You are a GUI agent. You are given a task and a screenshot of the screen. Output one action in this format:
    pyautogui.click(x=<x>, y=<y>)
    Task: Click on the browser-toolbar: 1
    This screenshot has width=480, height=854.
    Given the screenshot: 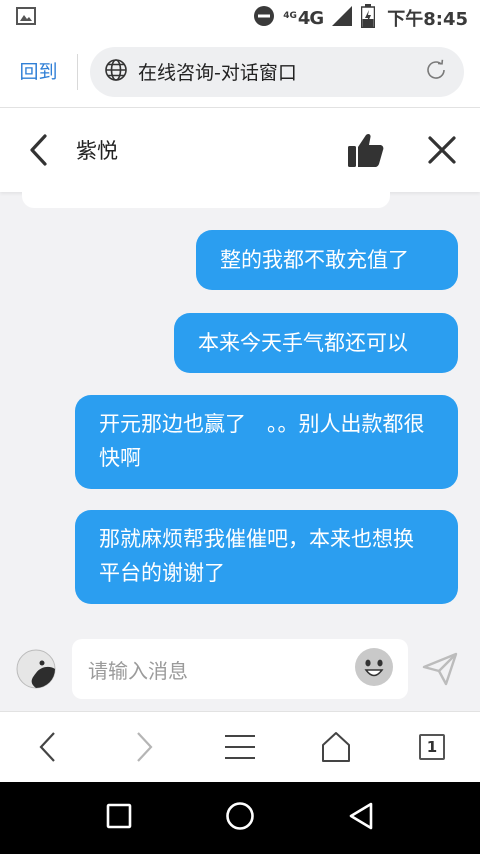 What is the action you would take?
    pyautogui.click(x=240, y=746)
    